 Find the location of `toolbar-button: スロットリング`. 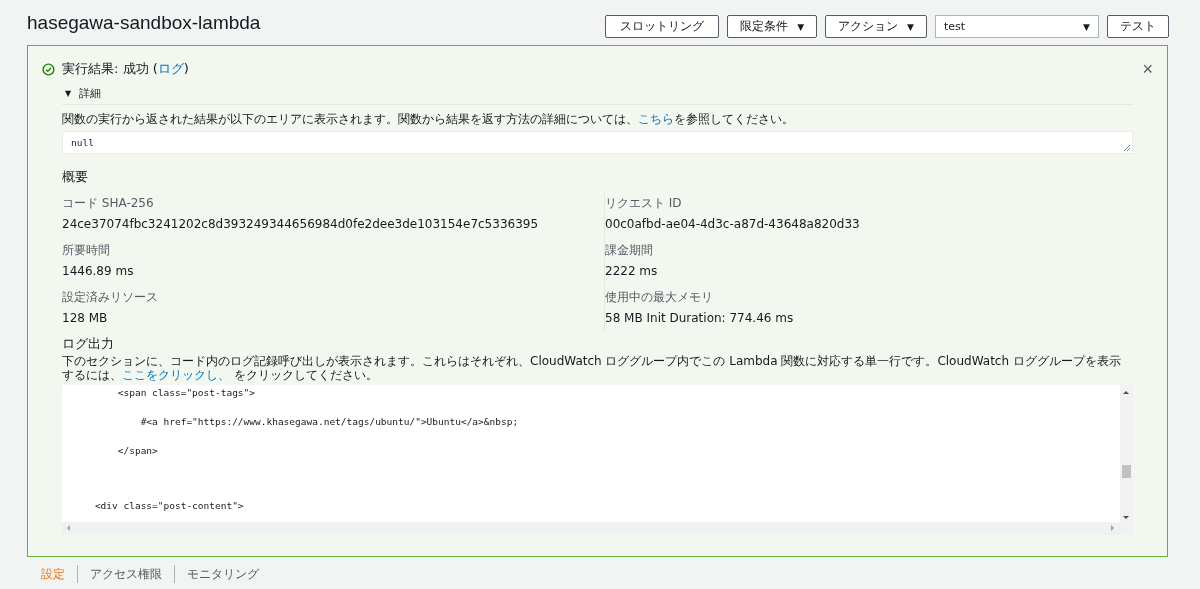

toolbar-button: スロットリング is located at coordinates (662, 26).